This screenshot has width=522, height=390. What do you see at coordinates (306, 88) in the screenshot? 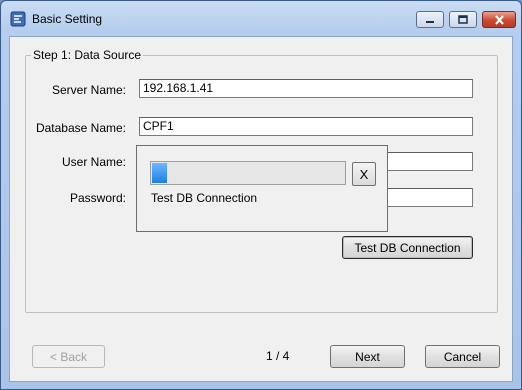
I see `server-name-input: 192.168.1.41` at bounding box center [306, 88].